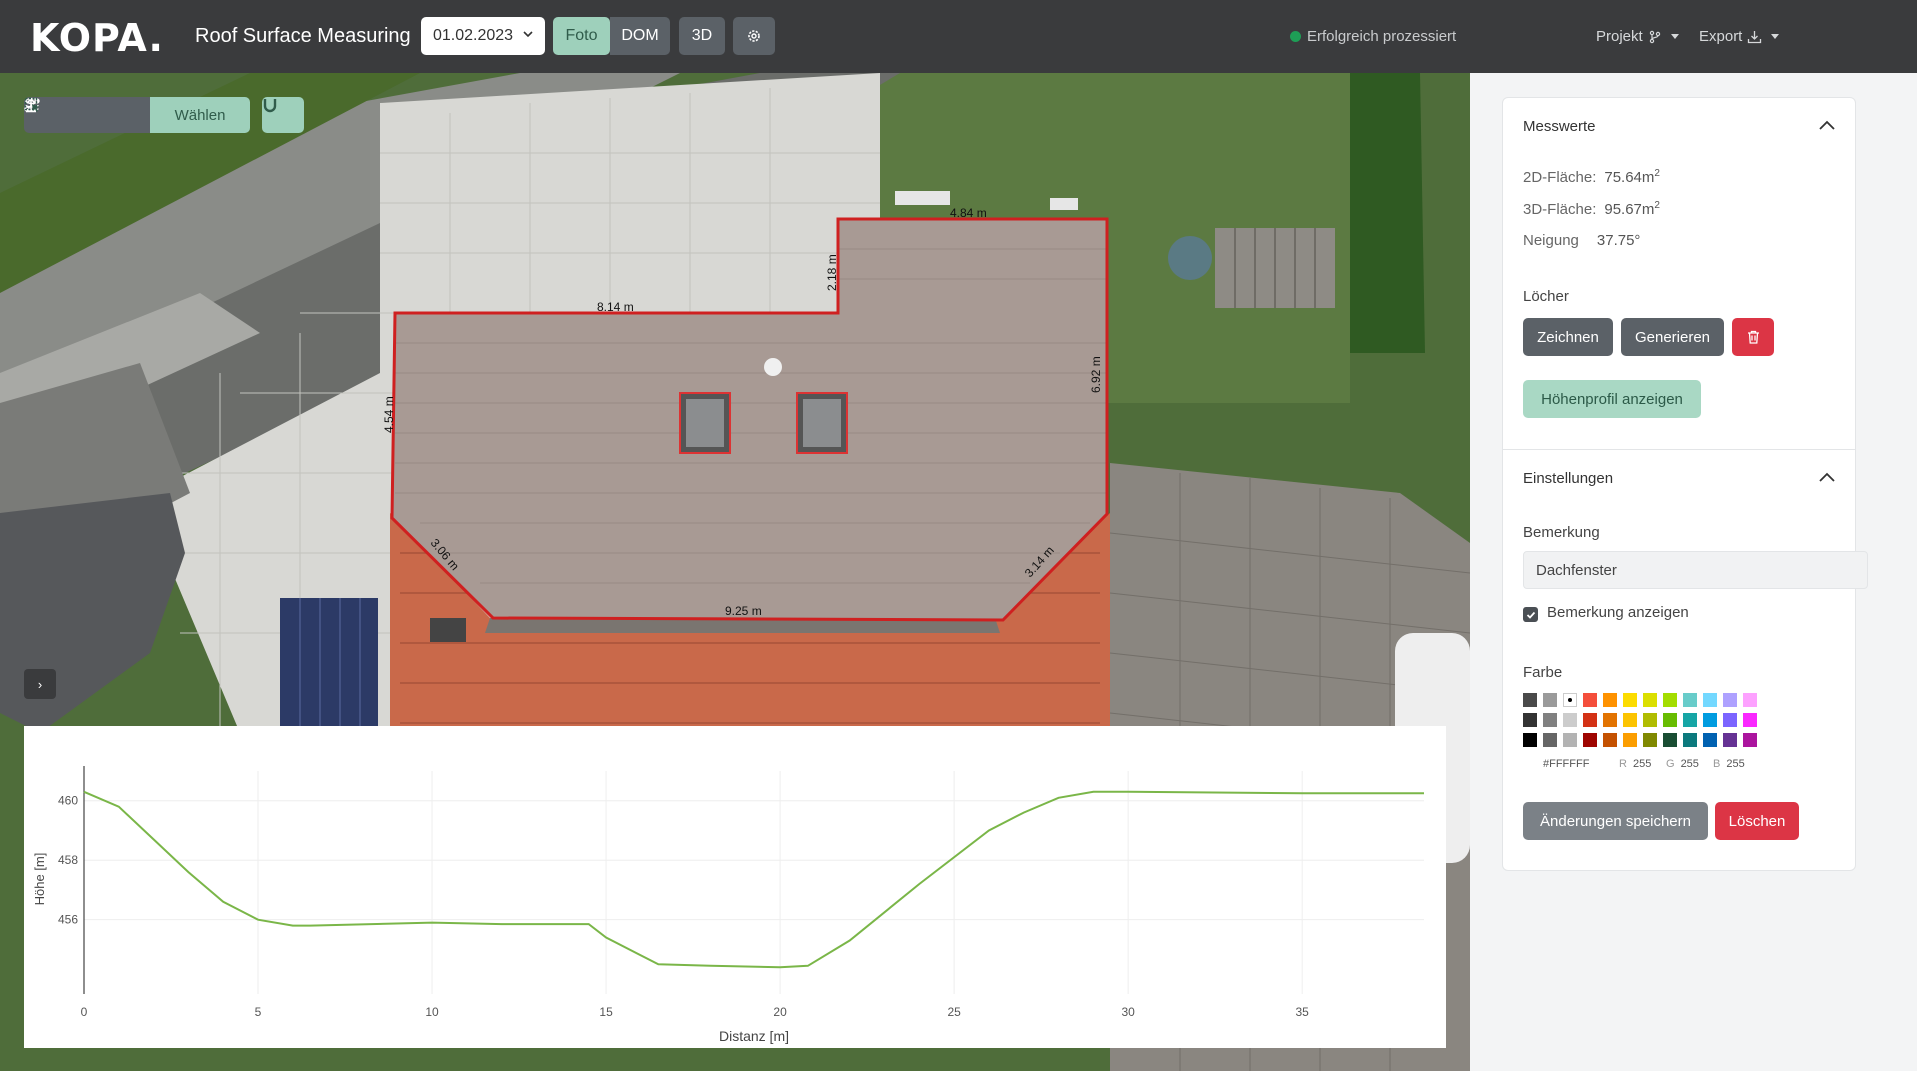  What do you see at coordinates (1689, 764) in the screenshot?
I see `g-value: 255` at bounding box center [1689, 764].